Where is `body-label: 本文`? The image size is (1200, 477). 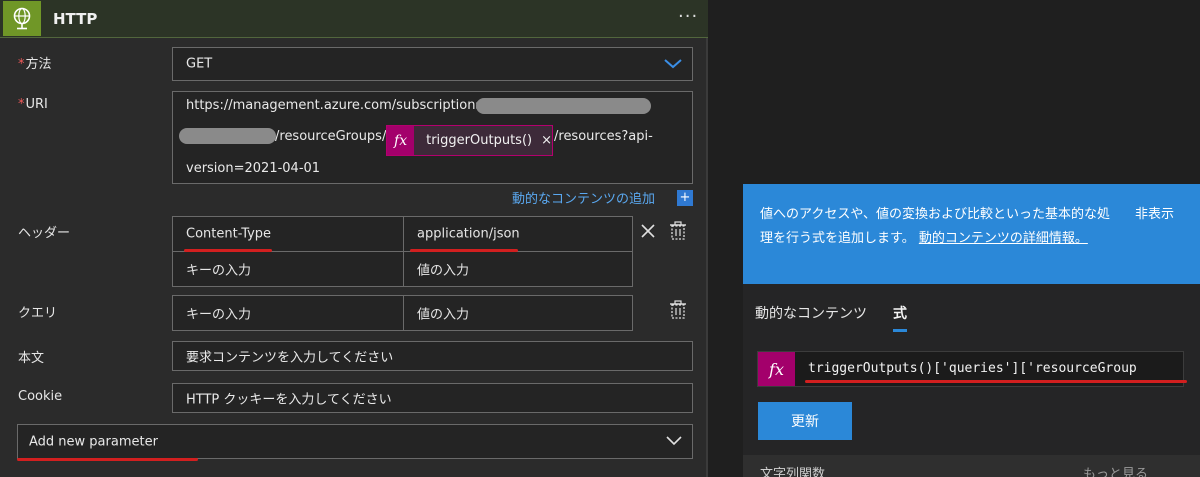 body-label: 本文 is located at coordinates (31, 358).